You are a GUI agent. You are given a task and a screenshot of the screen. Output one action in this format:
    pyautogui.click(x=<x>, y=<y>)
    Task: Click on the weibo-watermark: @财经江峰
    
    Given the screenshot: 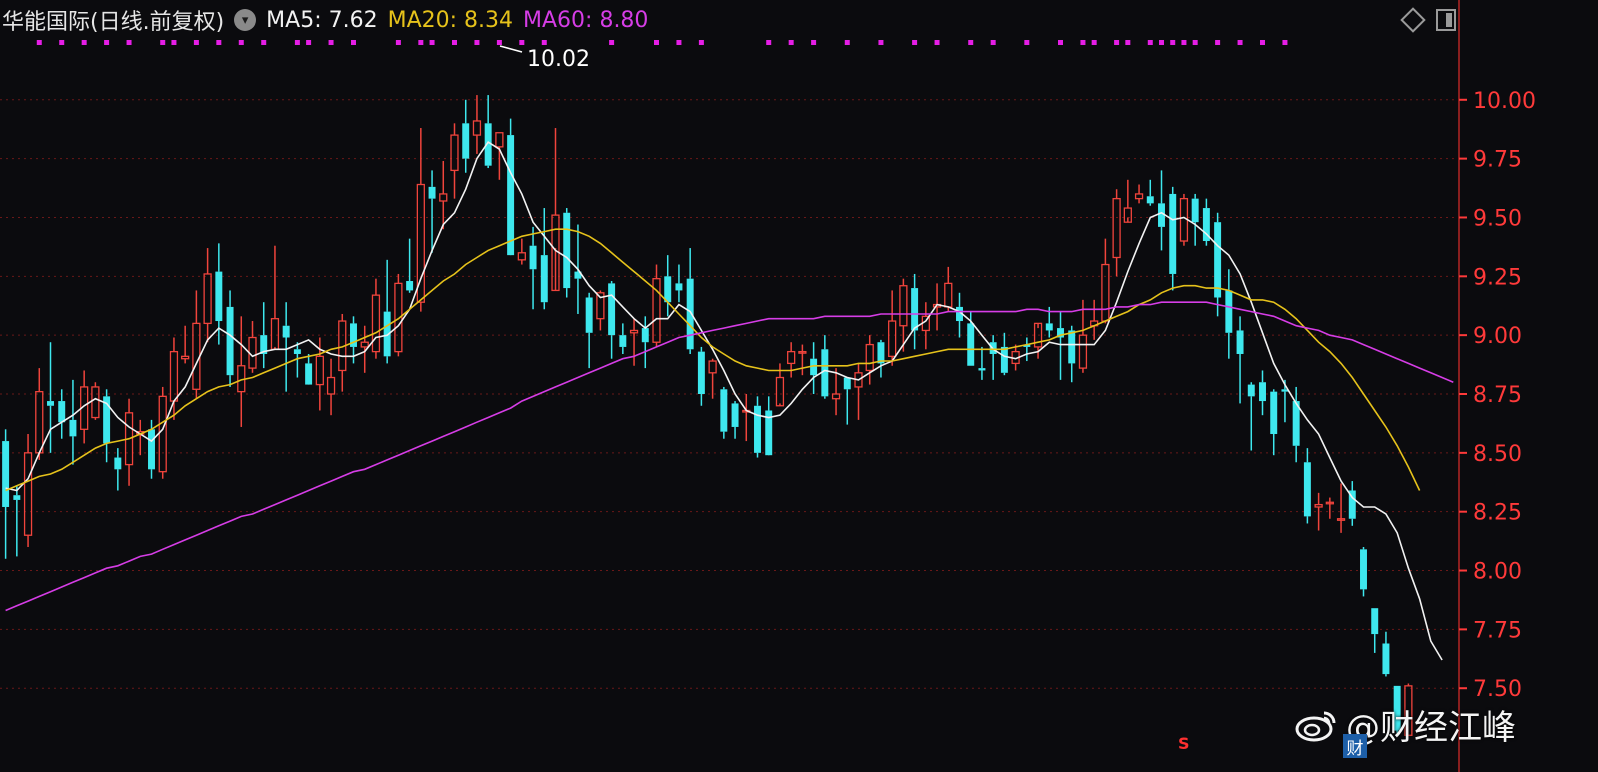 What is the action you would take?
    pyautogui.click(x=1405, y=724)
    